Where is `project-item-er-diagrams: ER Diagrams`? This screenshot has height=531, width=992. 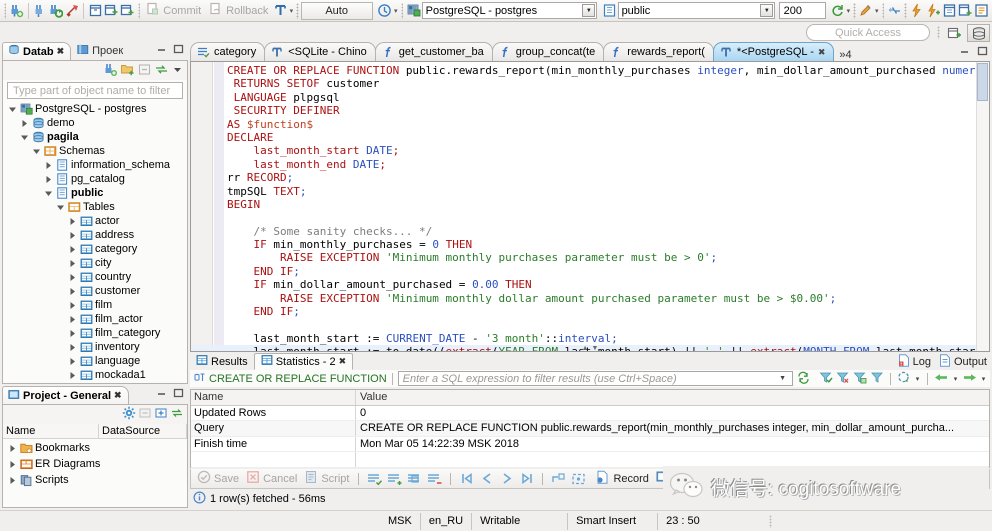
project-item-er-diagrams: ER Diagrams is located at coordinates (95, 464).